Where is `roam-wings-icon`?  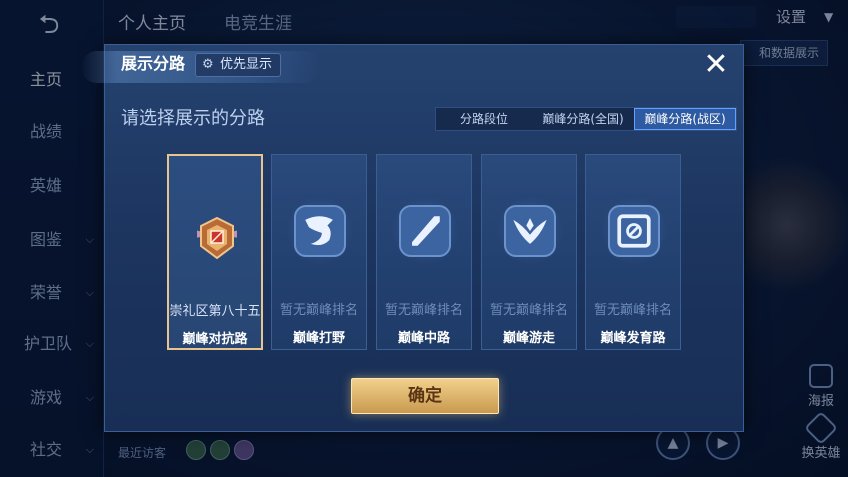
roam-wings-icon is located at coordinates (530, 231).